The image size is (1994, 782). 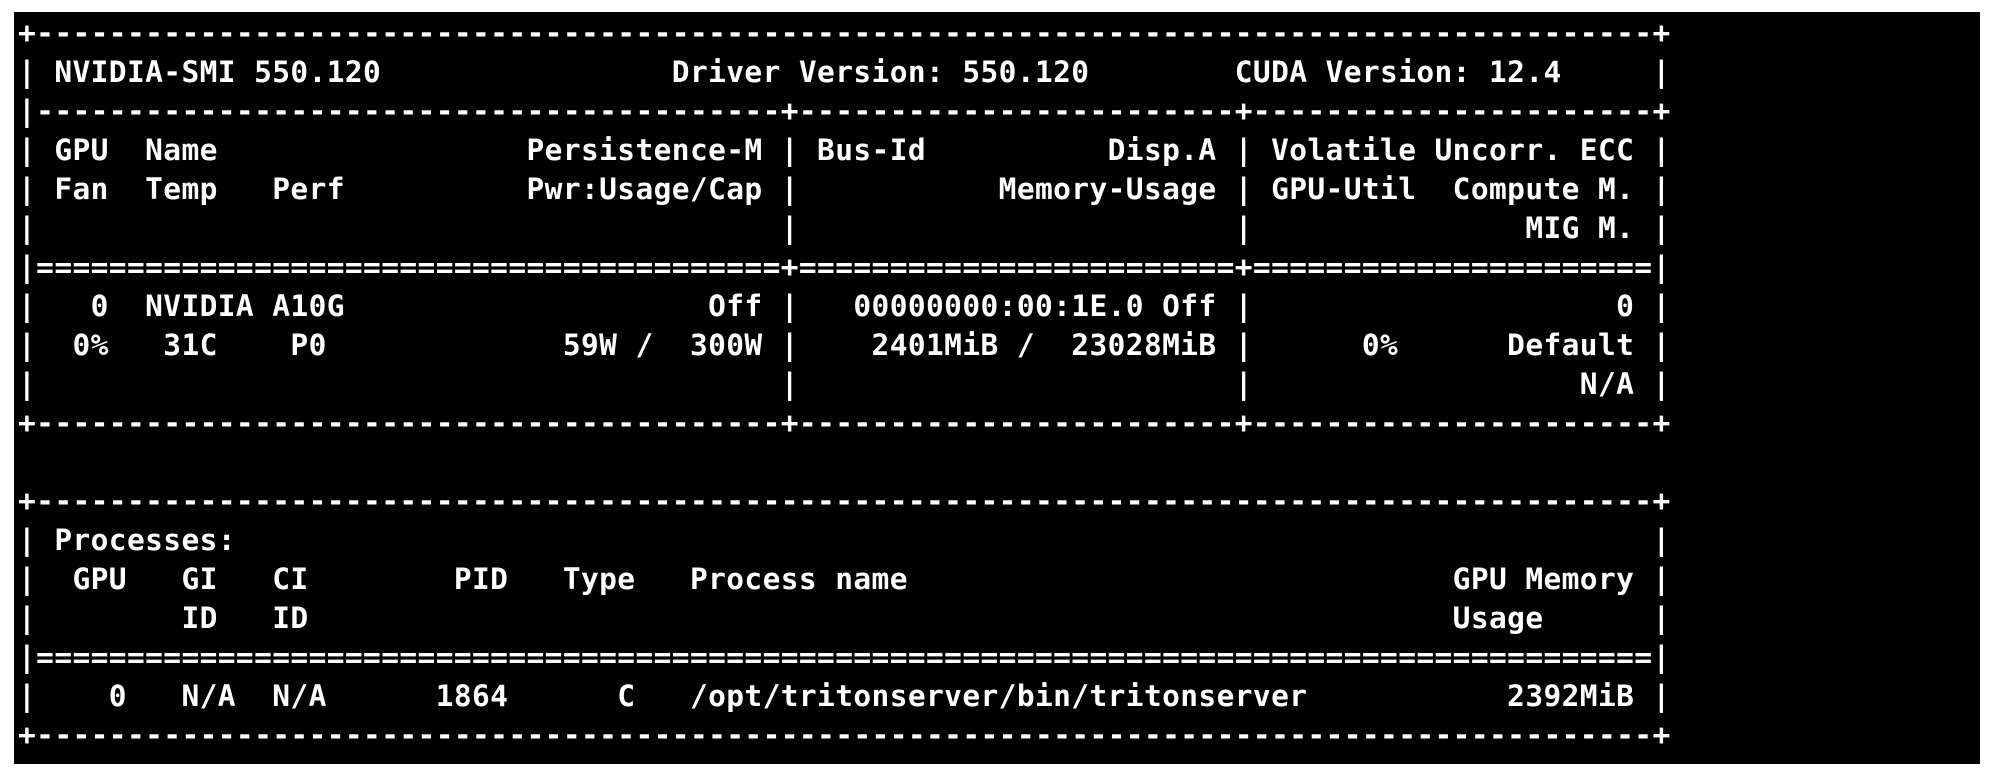 I want to click on processes-header-row-2: | ID ID Usage |, so click(x=844, y=618).